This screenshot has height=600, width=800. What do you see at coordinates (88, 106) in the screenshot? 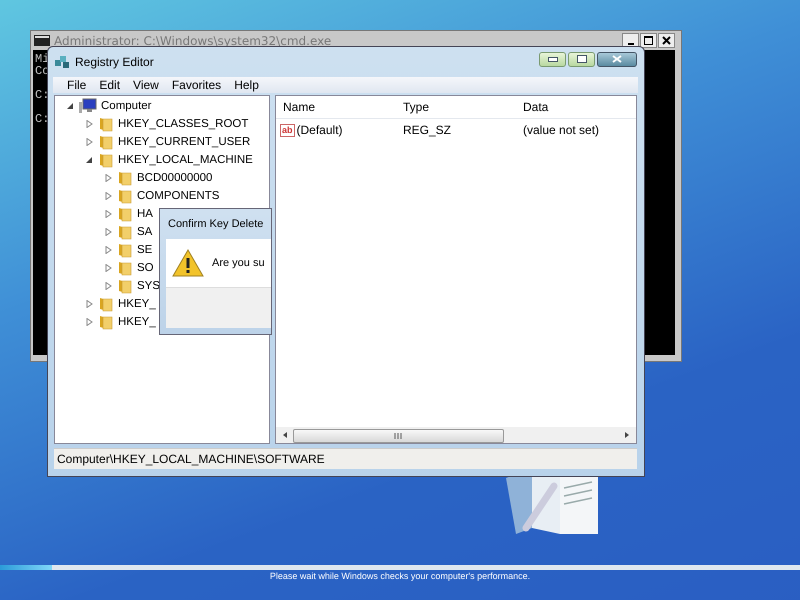
I see `computer-icon` at bounding box center [88, 106].